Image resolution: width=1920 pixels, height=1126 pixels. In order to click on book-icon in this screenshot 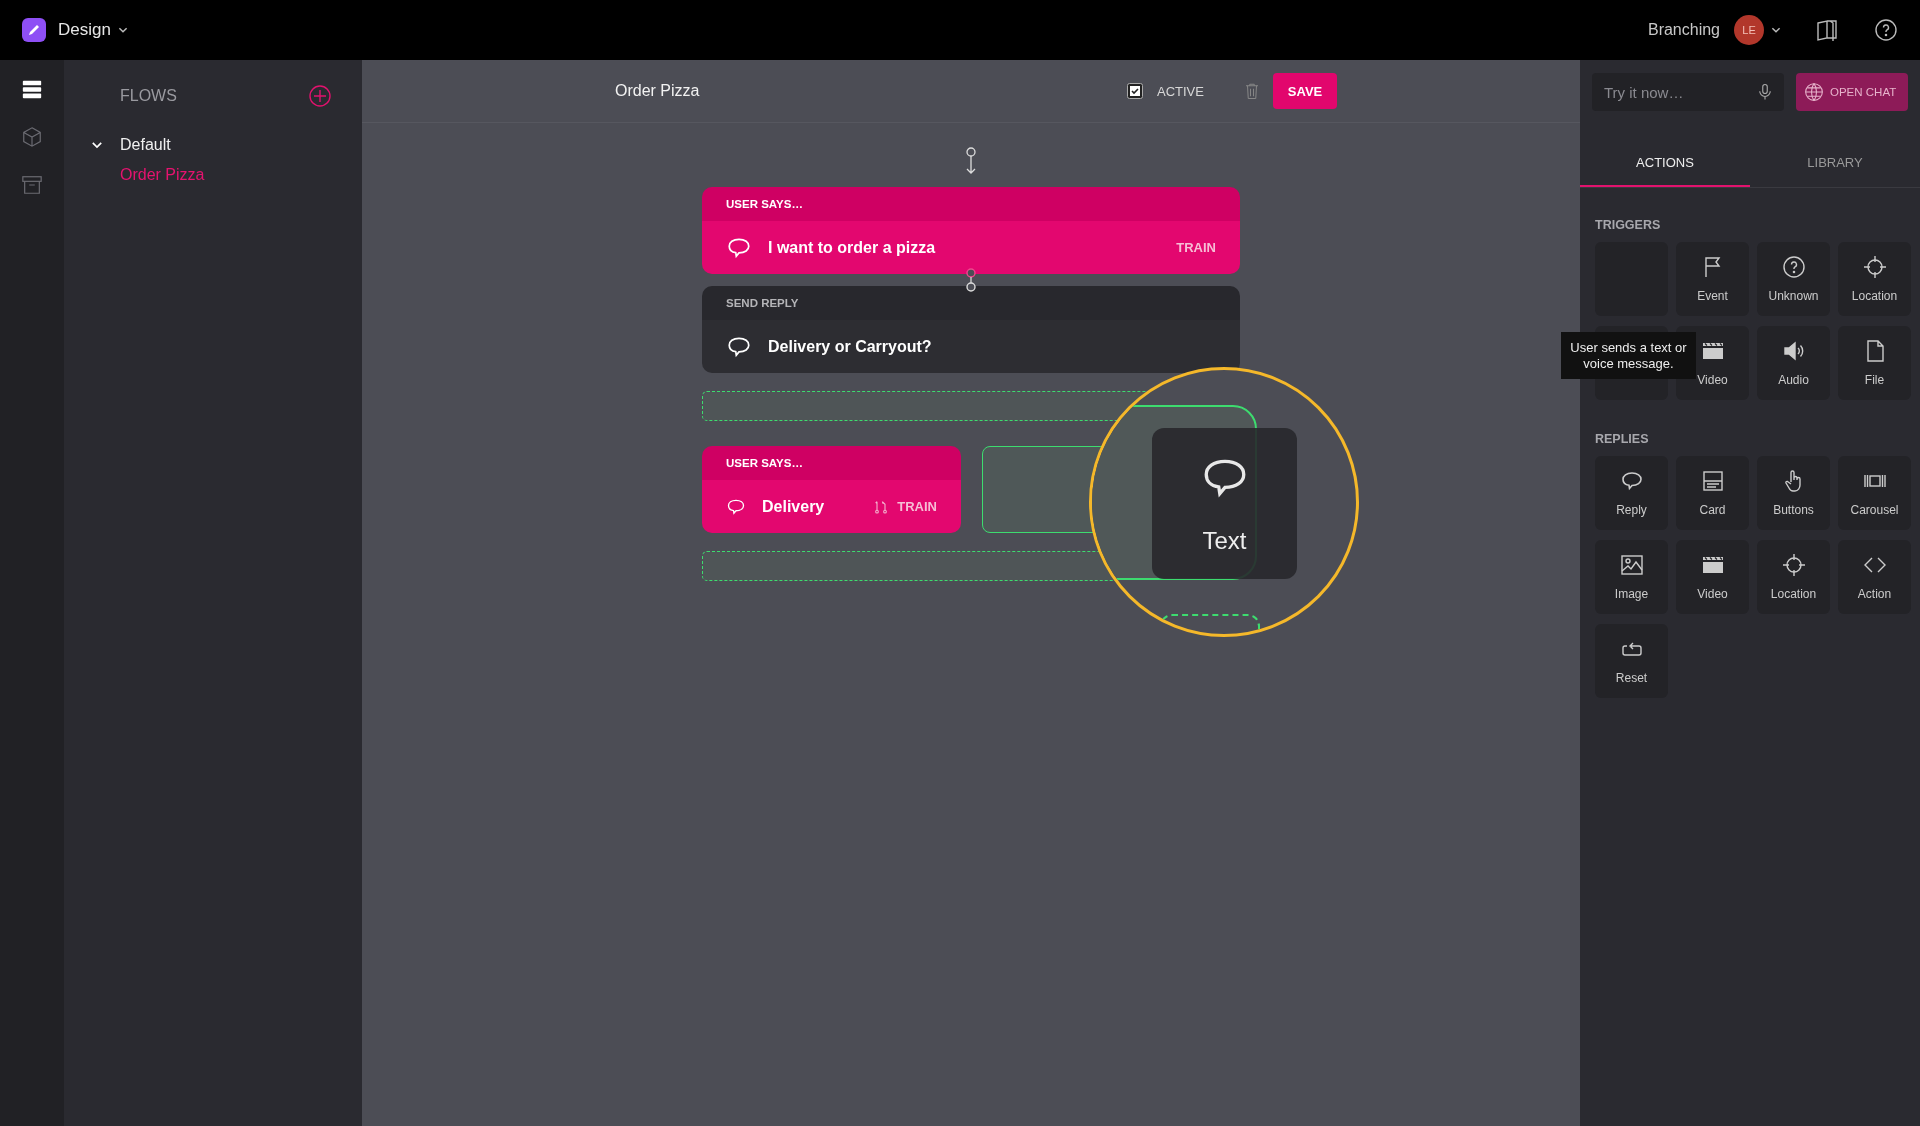, I will do `click(1828, 30)`.